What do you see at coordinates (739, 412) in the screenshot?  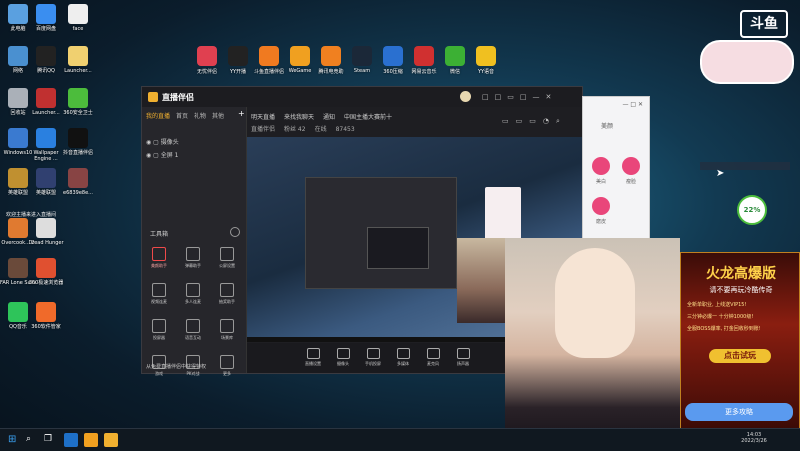 I see `ad-more-button: 更多攻略` at bounding box center [739, 412].